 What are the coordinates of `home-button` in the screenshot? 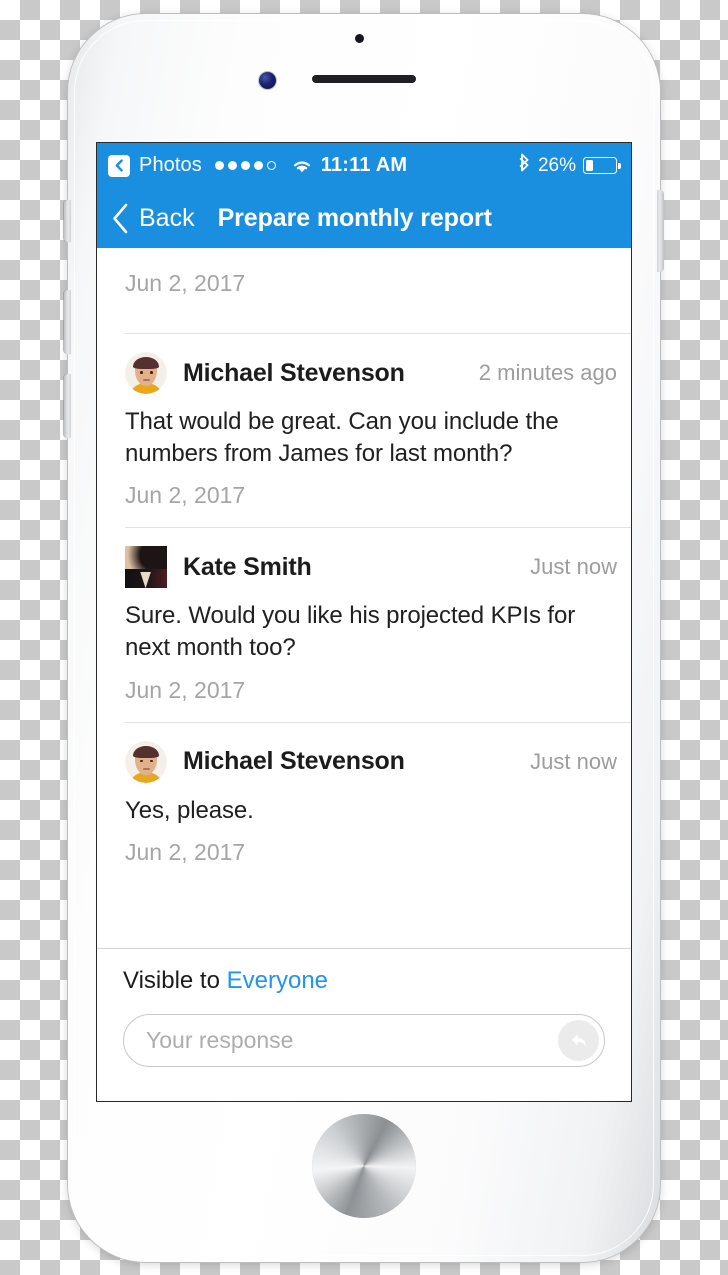 It's located at (364, 1166).